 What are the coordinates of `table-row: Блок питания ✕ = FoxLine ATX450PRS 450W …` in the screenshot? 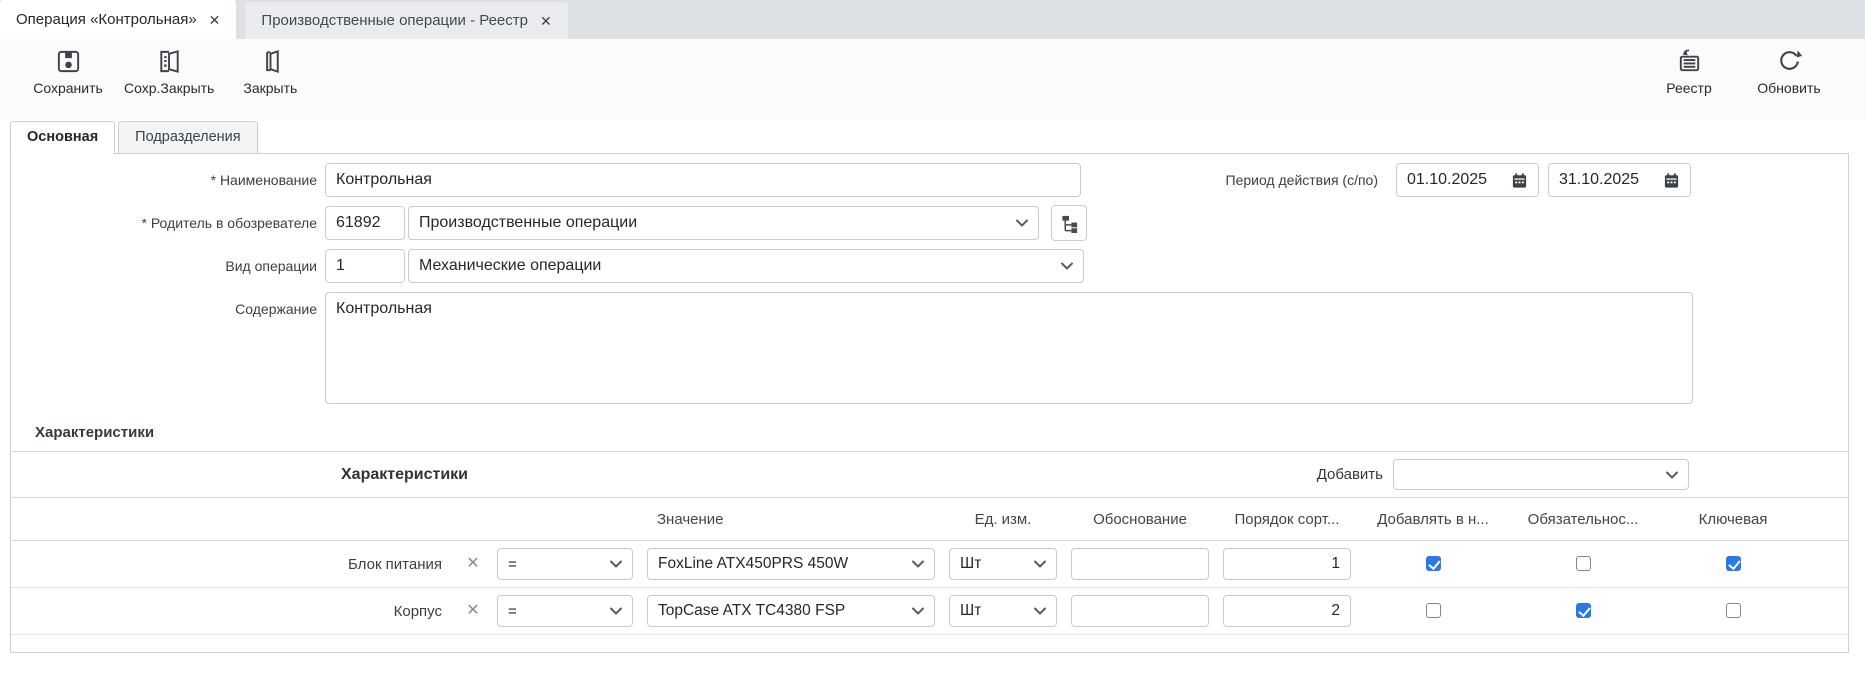 It's located at (929, 564).